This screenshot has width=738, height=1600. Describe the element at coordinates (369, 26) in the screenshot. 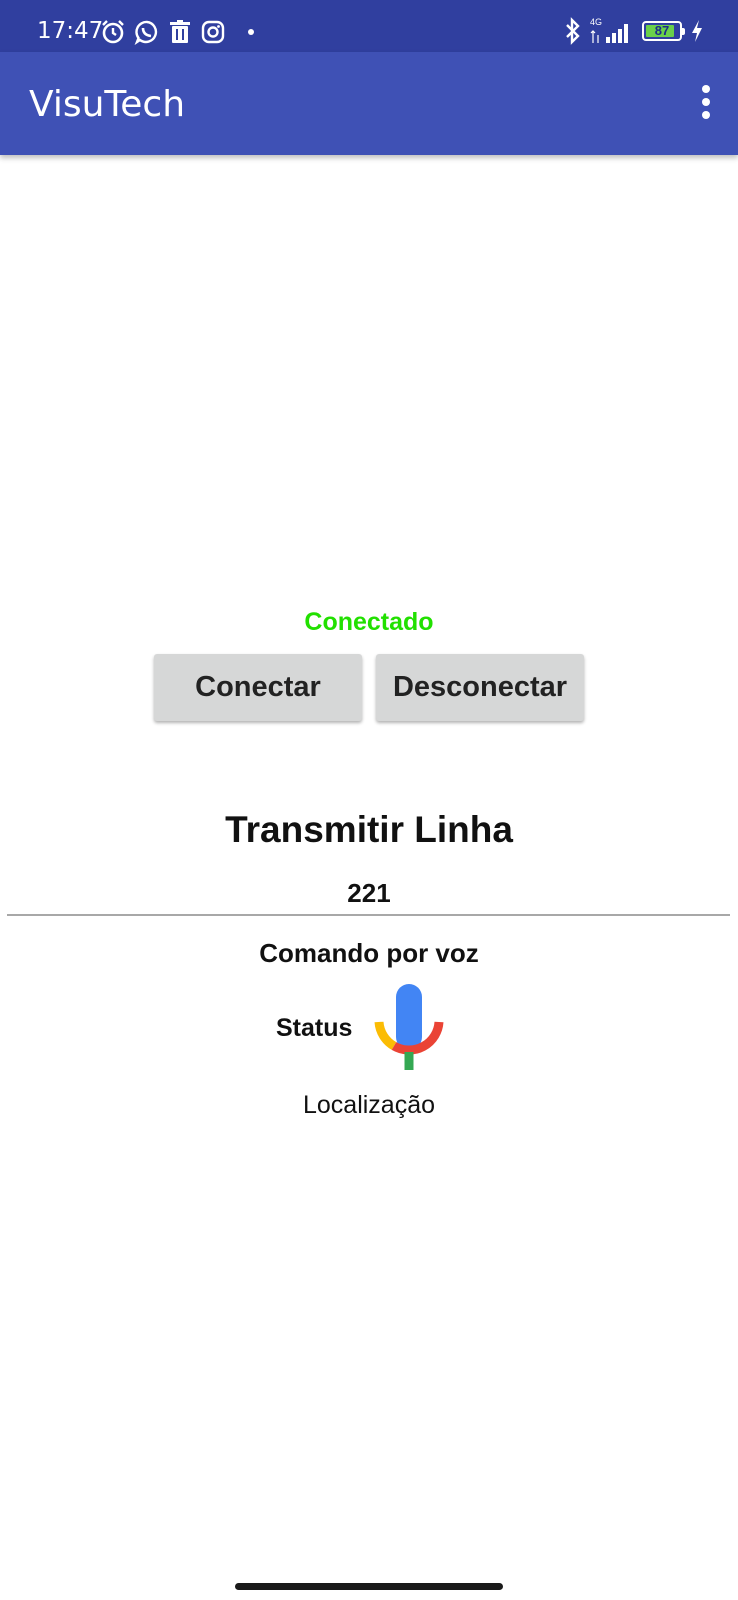

I see `status-bar: 17:47 4G 87` at that location.